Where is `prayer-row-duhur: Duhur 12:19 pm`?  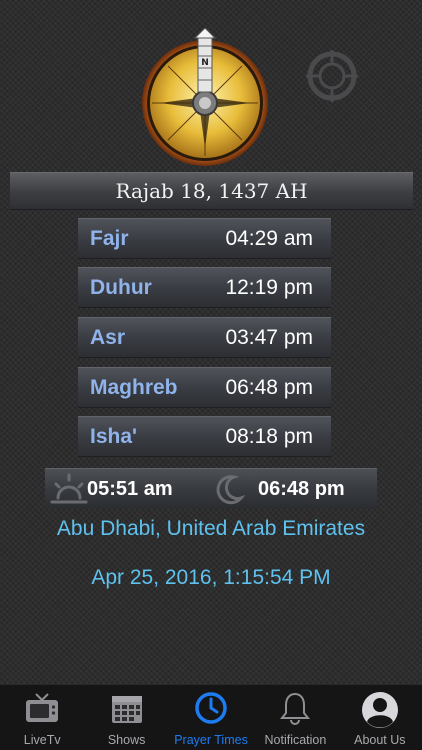
prayer-row-duhur: Duhur 12:19 pm is located at coordinates (204, 287).